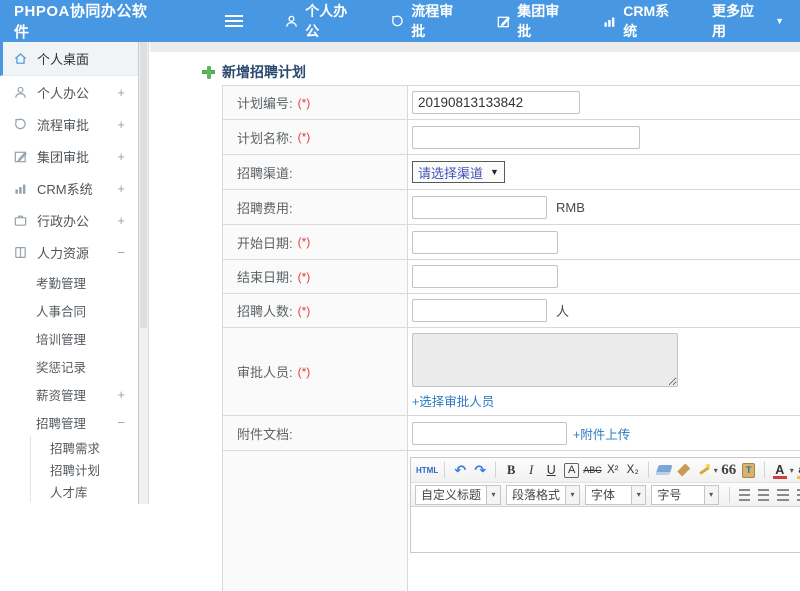  What do you see at coordinates (592, 470) in the screenshot?
I see `strikethrough-button: ABC` at bounding box center [592, 470].